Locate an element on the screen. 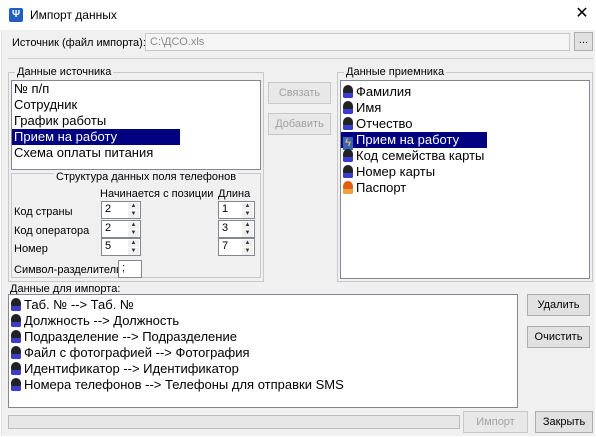 This screenshot has height=437, width=596. stepper-value: 1 is located at coordinates (225, 209).